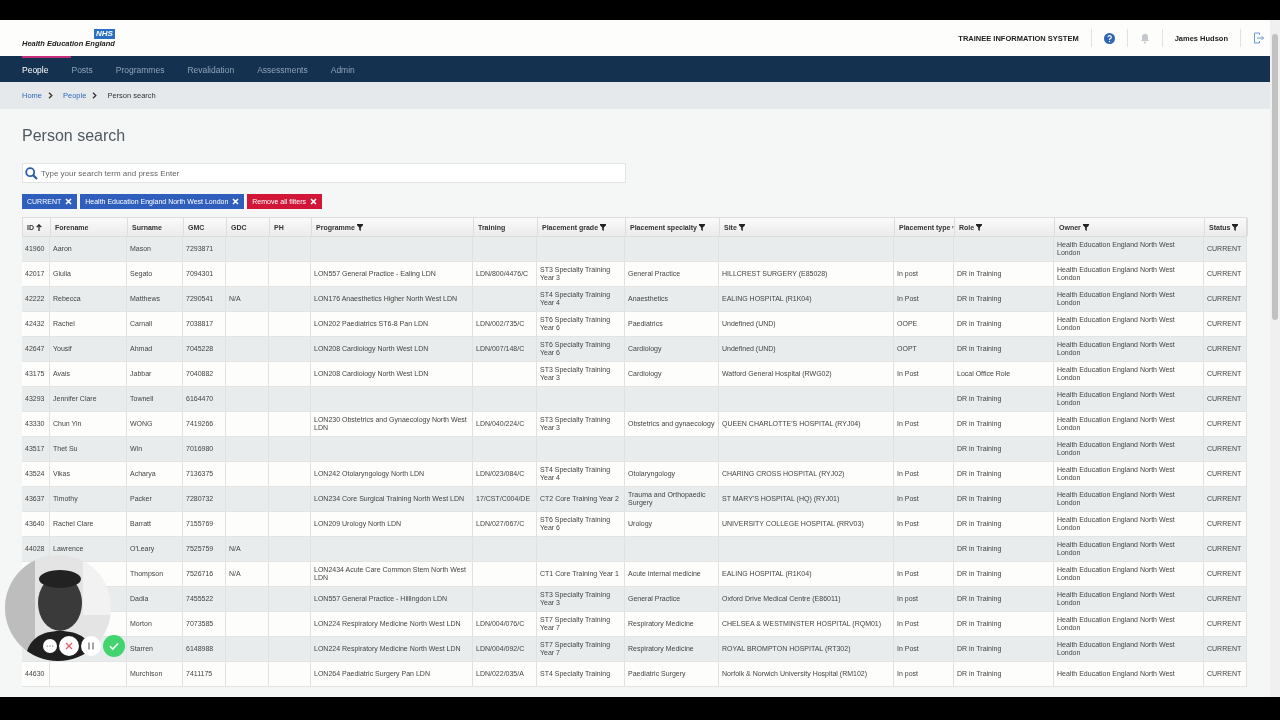  What do you see at coordinates (91, 646) in the screenshot?
I see `pause-icon` at bounding box center [91, 646].